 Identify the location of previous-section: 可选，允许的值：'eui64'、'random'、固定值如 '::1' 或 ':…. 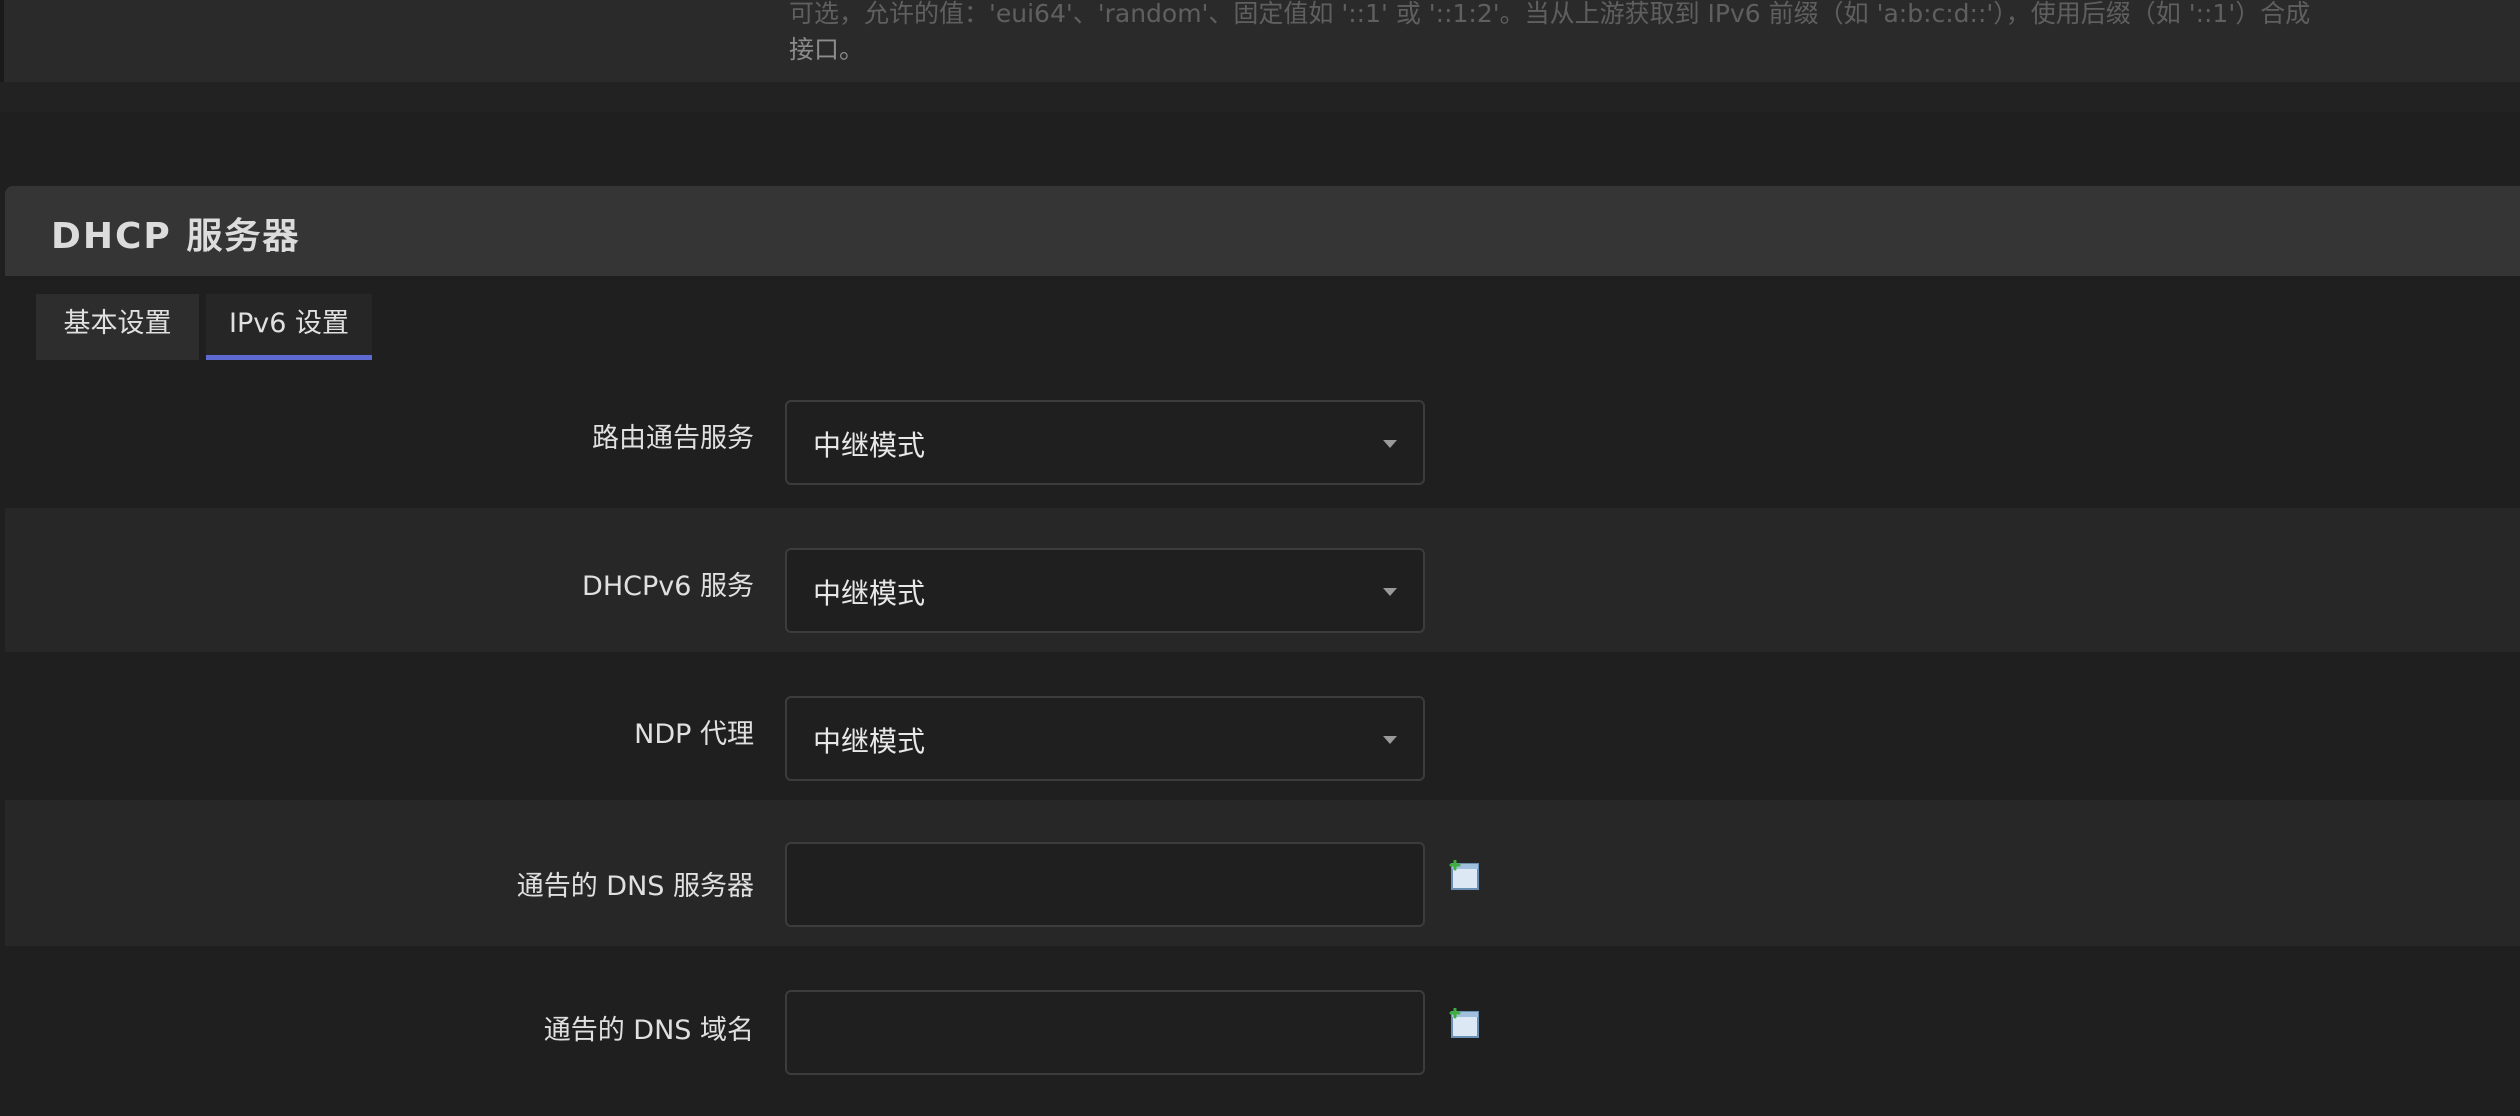
(1260, 41).